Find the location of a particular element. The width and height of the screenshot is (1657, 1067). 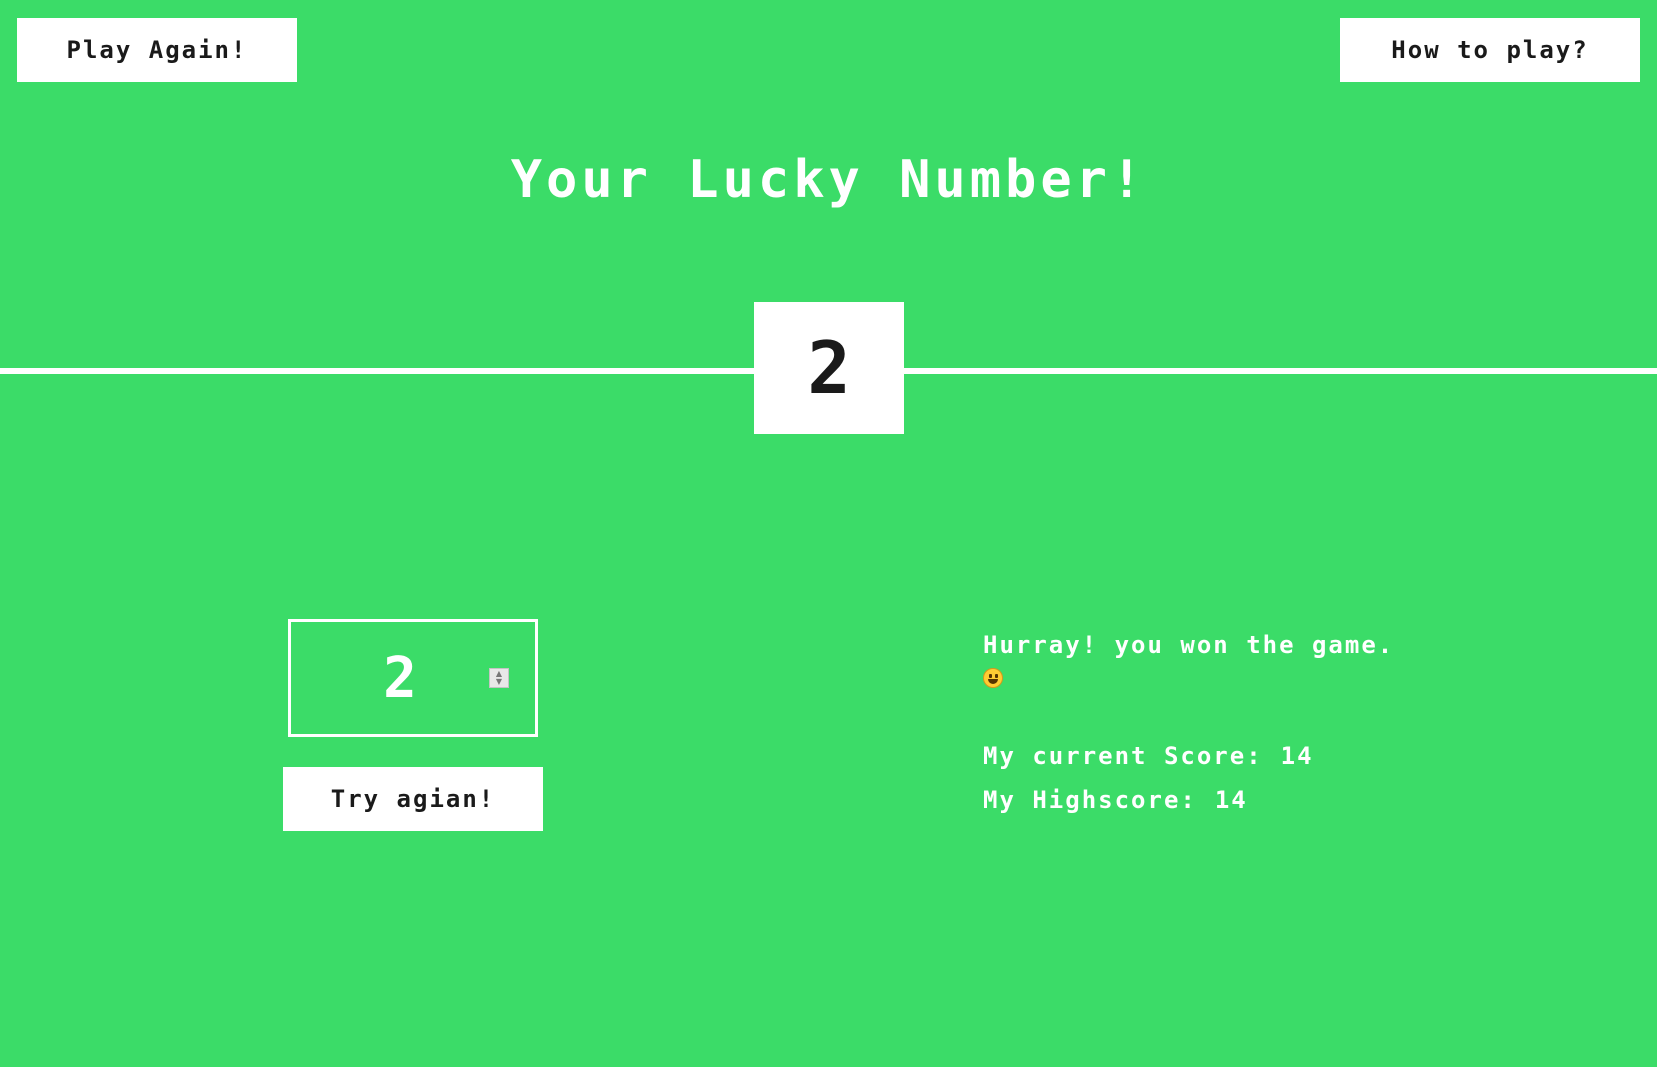

highscore-label: My Highscore: is located at coordinates (1090, 800).